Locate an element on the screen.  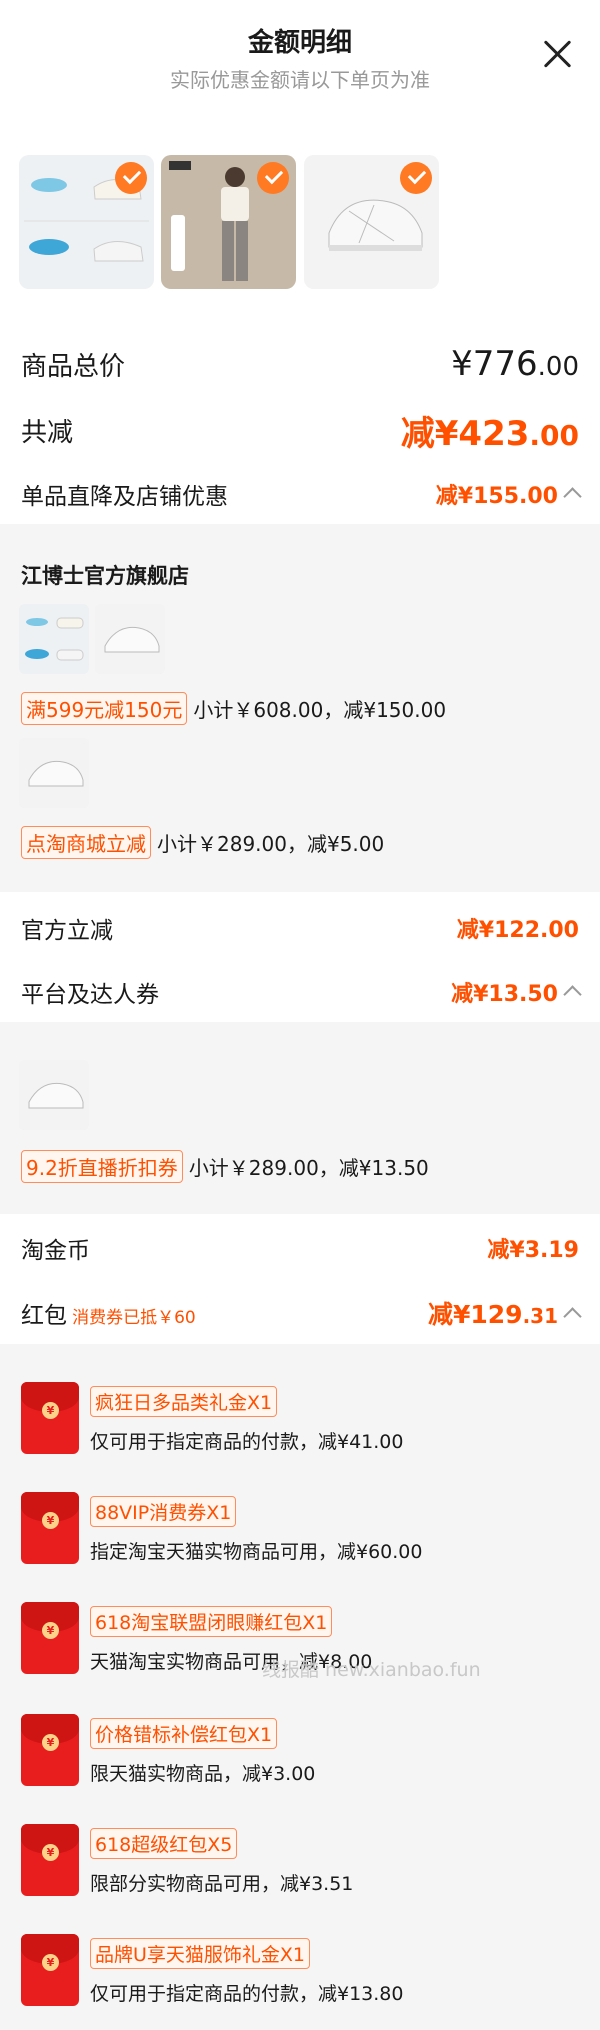
redpacket-decimals: .31 is located at coordinates (540, 1316).